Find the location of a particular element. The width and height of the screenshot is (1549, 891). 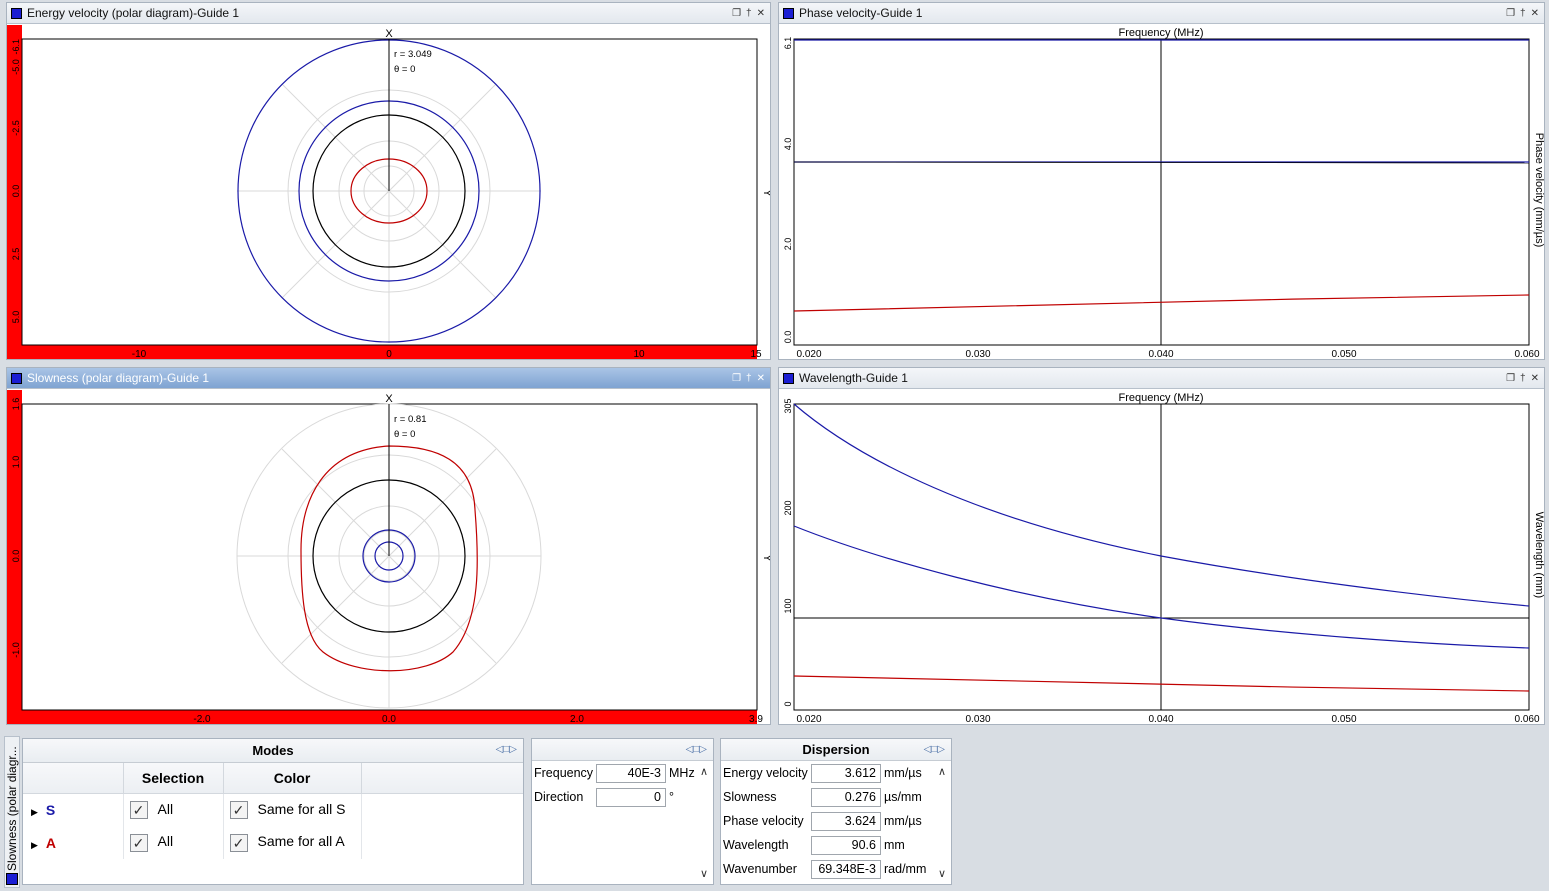

x-tick-label: 2.0 is located at coordinates (577, 719).